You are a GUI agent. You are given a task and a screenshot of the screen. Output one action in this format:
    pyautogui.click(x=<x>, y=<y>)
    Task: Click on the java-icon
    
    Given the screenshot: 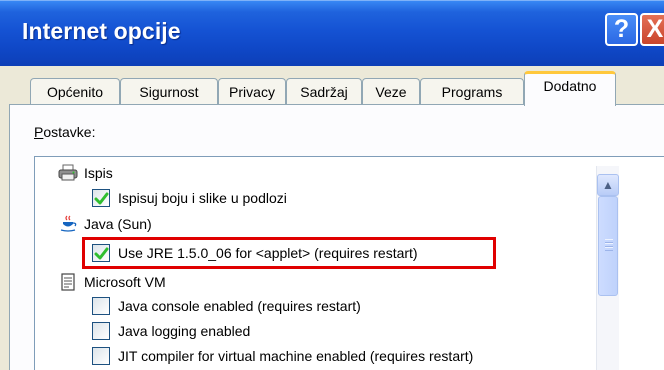 What is the action you would take?
    pyautogui.click(x=68, y=224)
    